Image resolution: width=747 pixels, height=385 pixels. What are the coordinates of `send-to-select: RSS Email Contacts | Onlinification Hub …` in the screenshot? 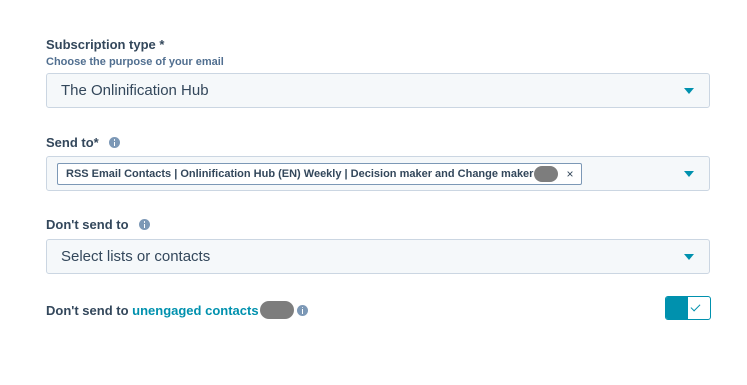 It's located at (378, 173).